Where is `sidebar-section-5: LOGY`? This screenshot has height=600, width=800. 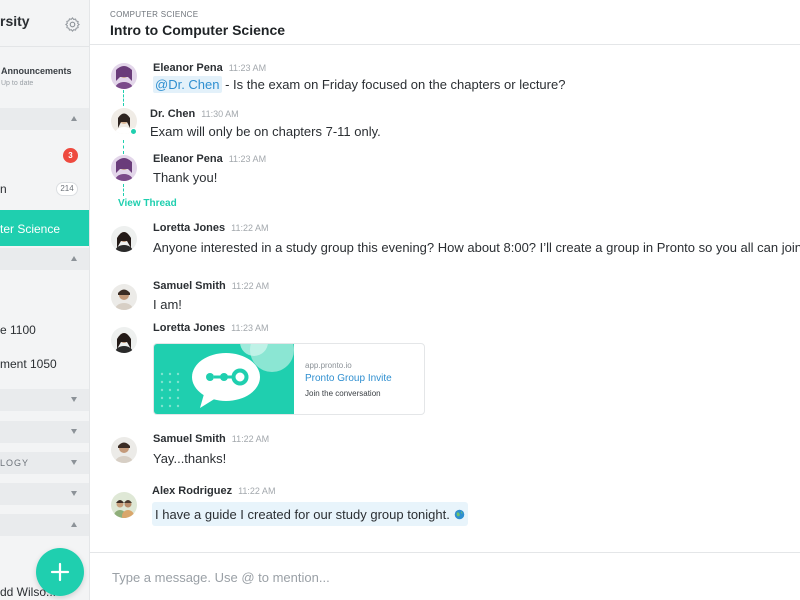
sidebar-section-5: LOGY is located at coordinates (44, 463).